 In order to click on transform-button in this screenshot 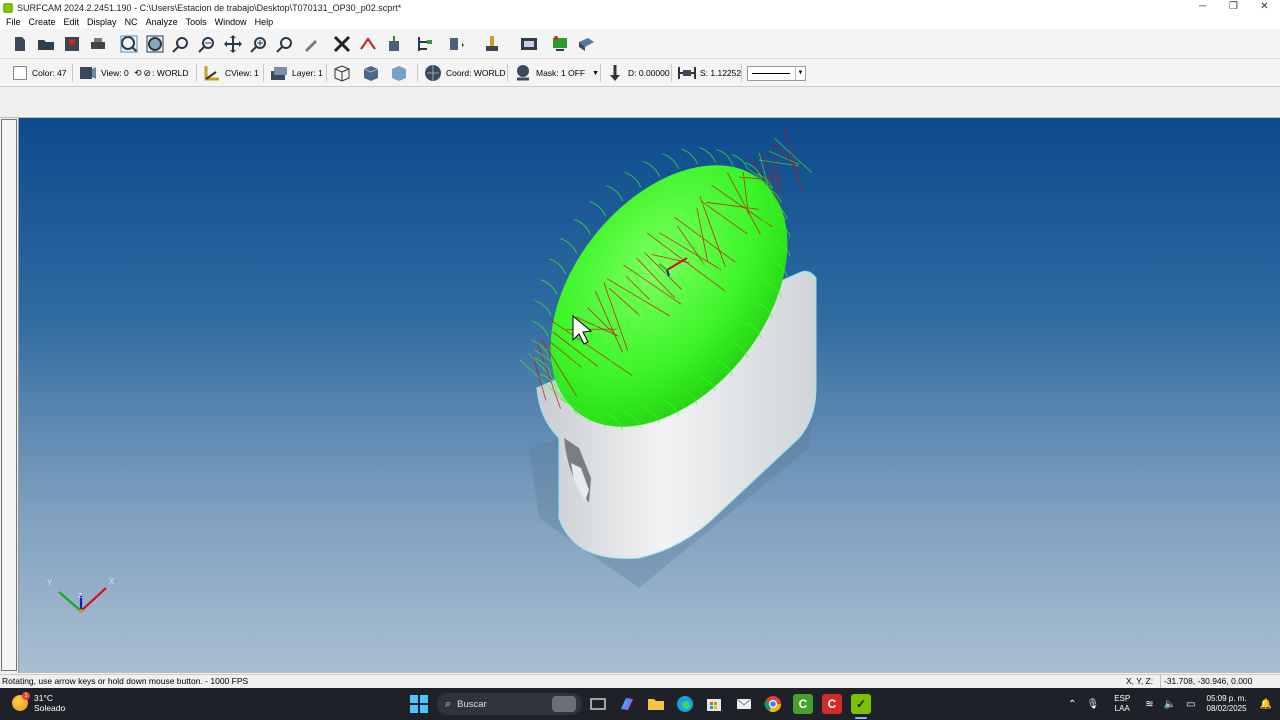, I will do `click(394, 44)`.